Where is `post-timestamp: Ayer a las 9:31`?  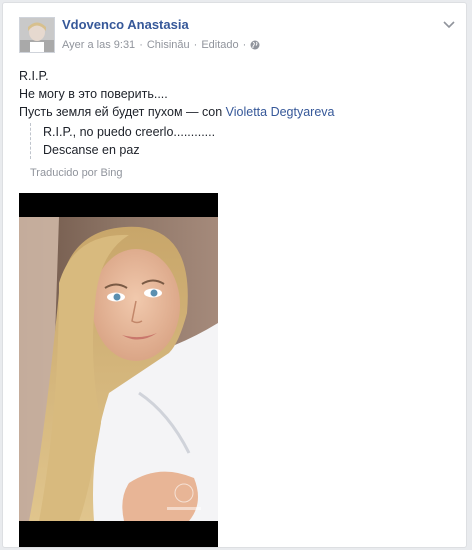
post-timestamp: Ayer a las 9:31 is located at coordinates (98, 45).